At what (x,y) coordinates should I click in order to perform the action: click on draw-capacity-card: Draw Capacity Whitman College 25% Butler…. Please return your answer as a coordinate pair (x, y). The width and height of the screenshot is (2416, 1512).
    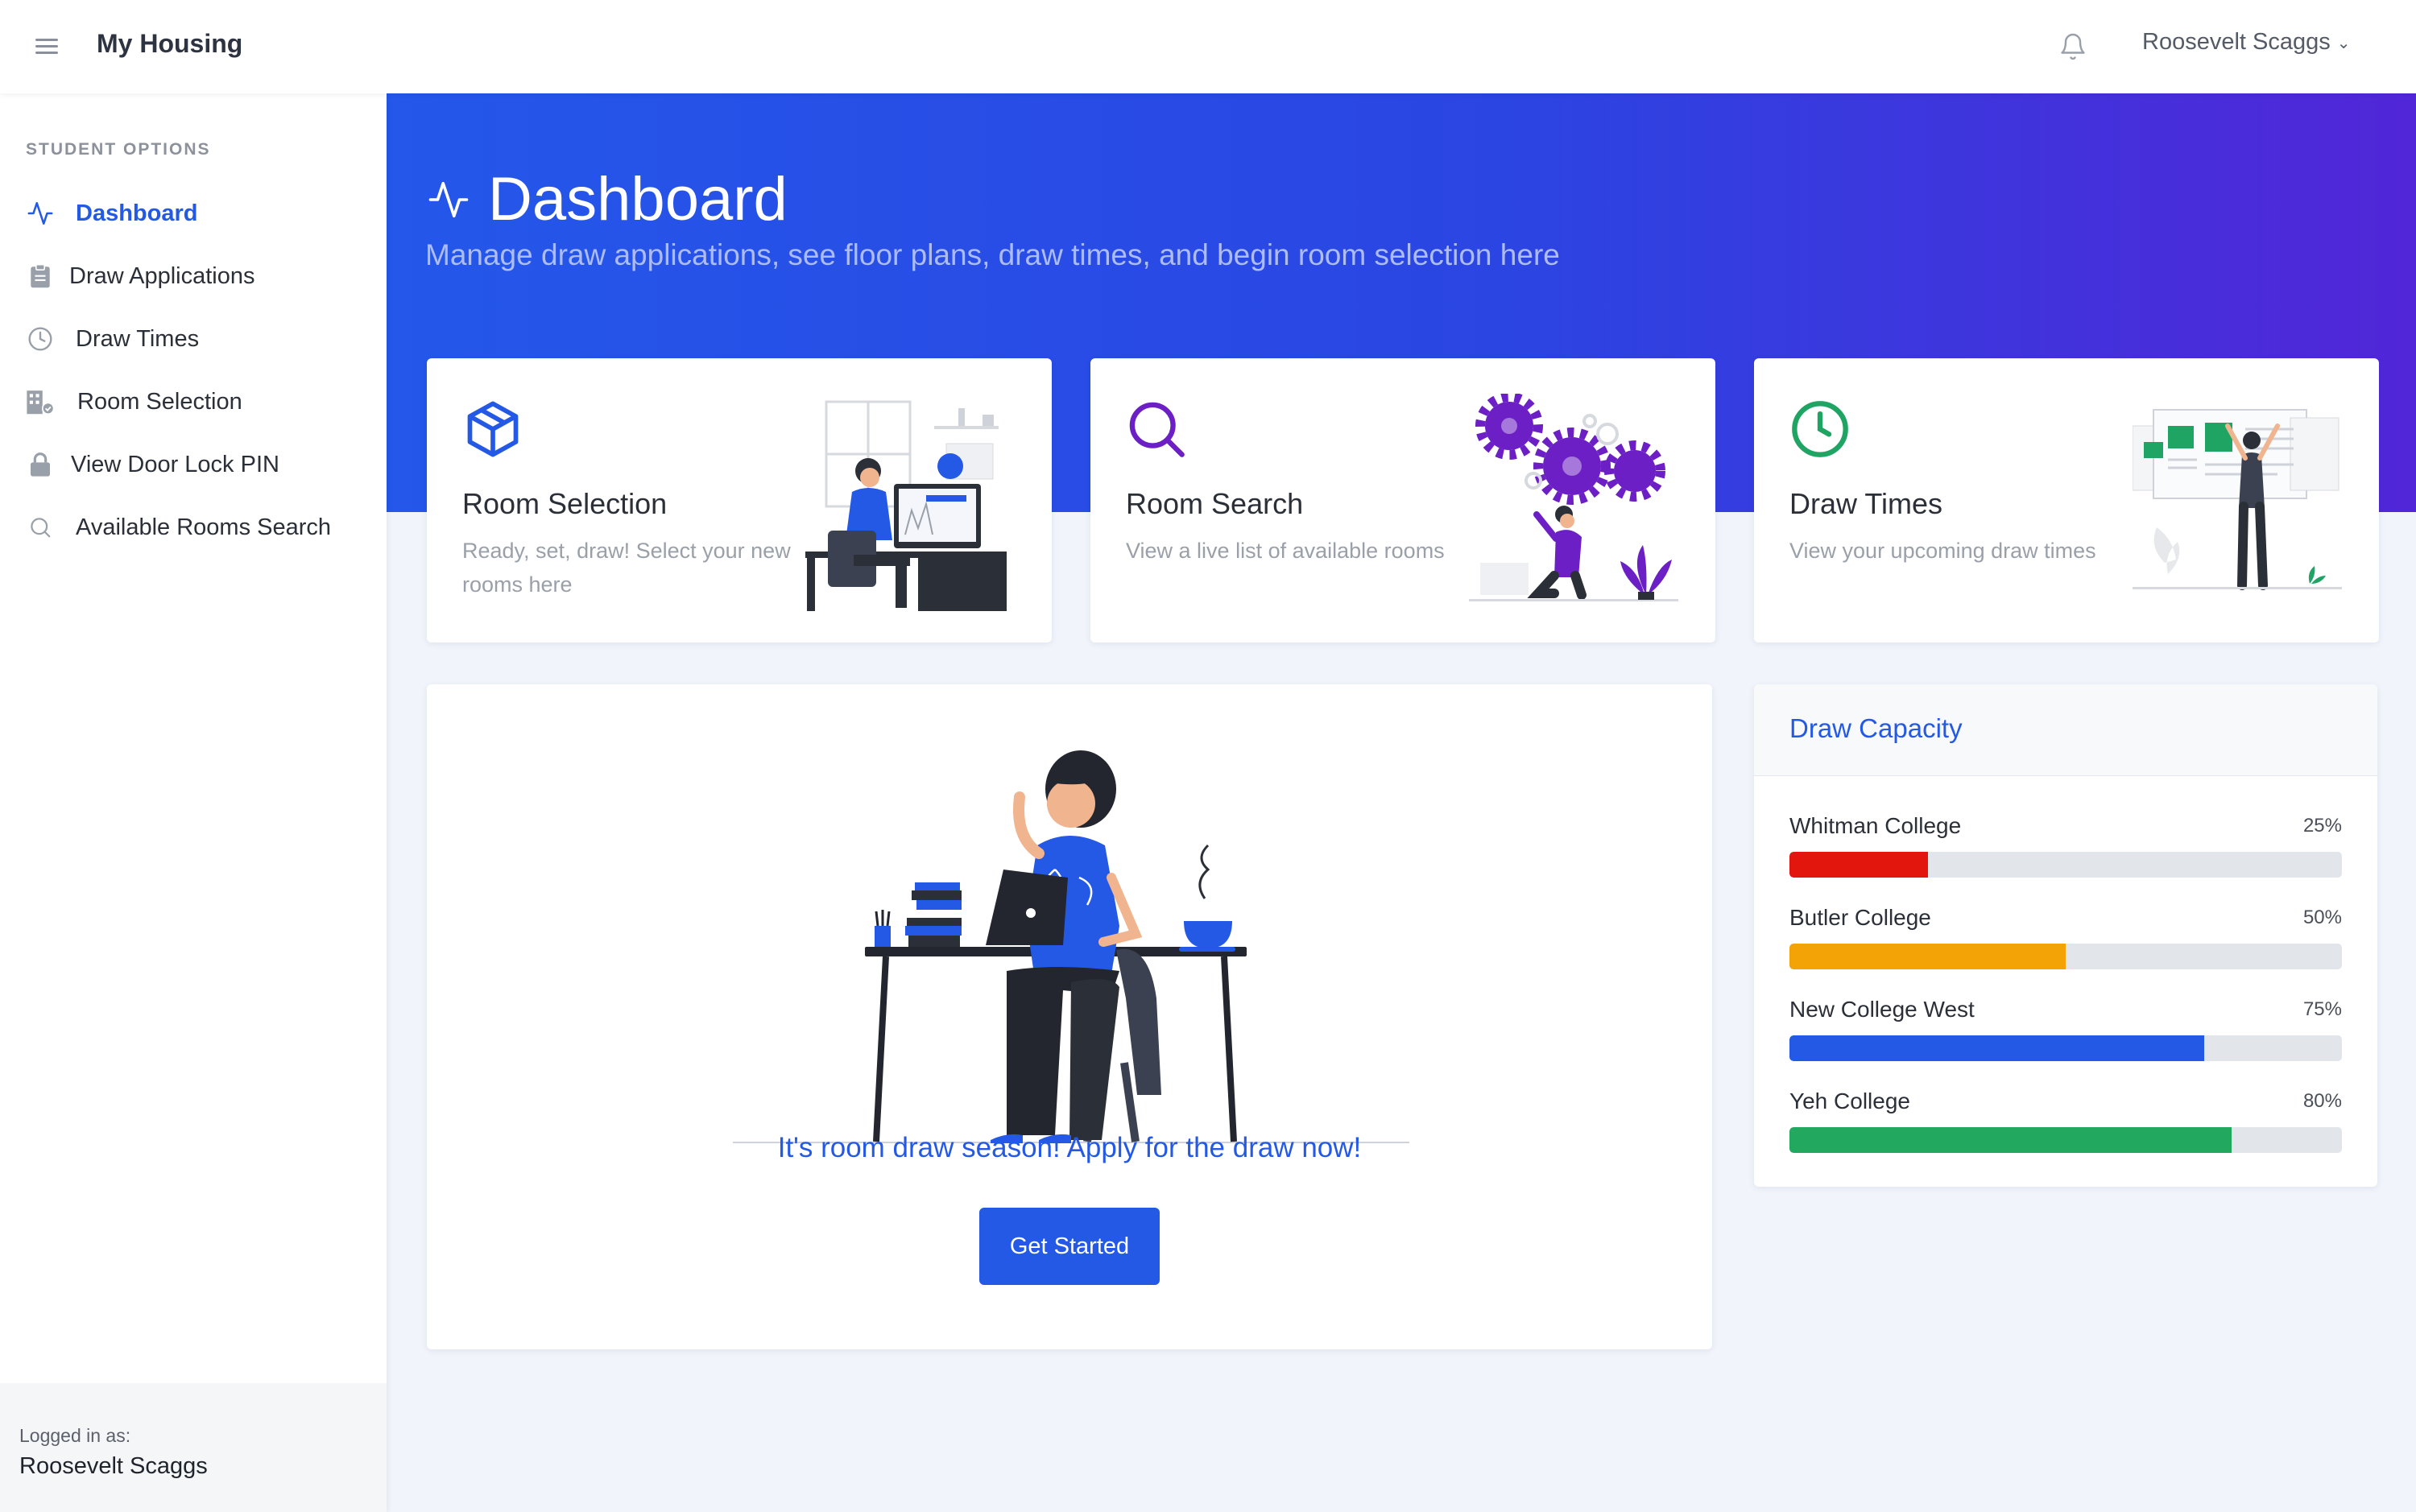
    Looking at the image, I should click on (2065, 936).